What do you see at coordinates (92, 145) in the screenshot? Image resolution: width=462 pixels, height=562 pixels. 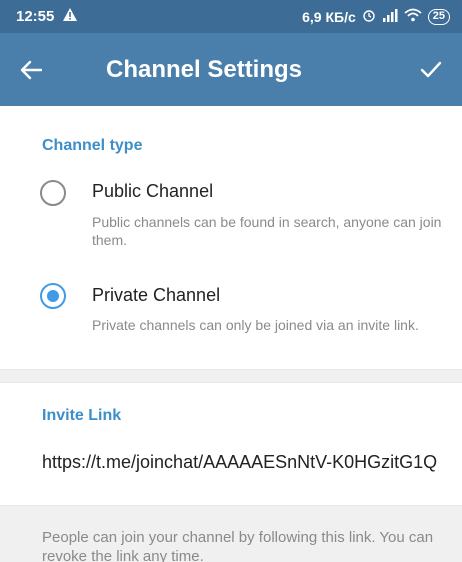 I see `channel-type-header: Channel type` at bounding box center [92, 145].